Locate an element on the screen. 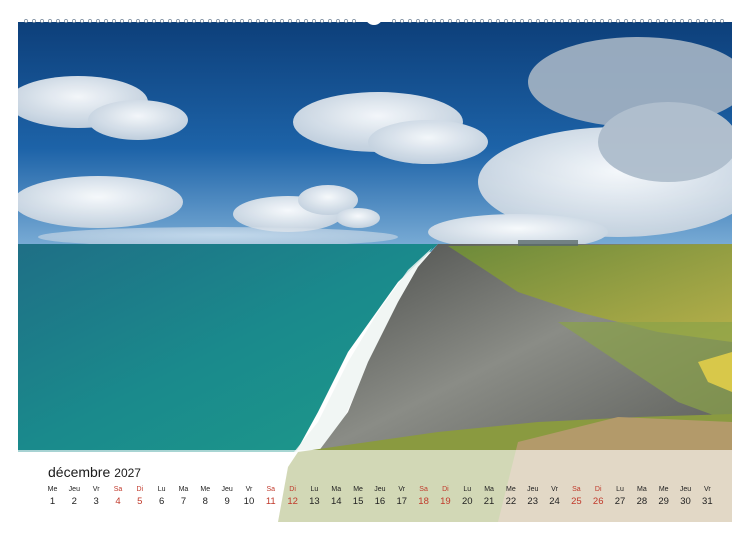  day-cell: Di 26 is located at coordinates (598, 500).